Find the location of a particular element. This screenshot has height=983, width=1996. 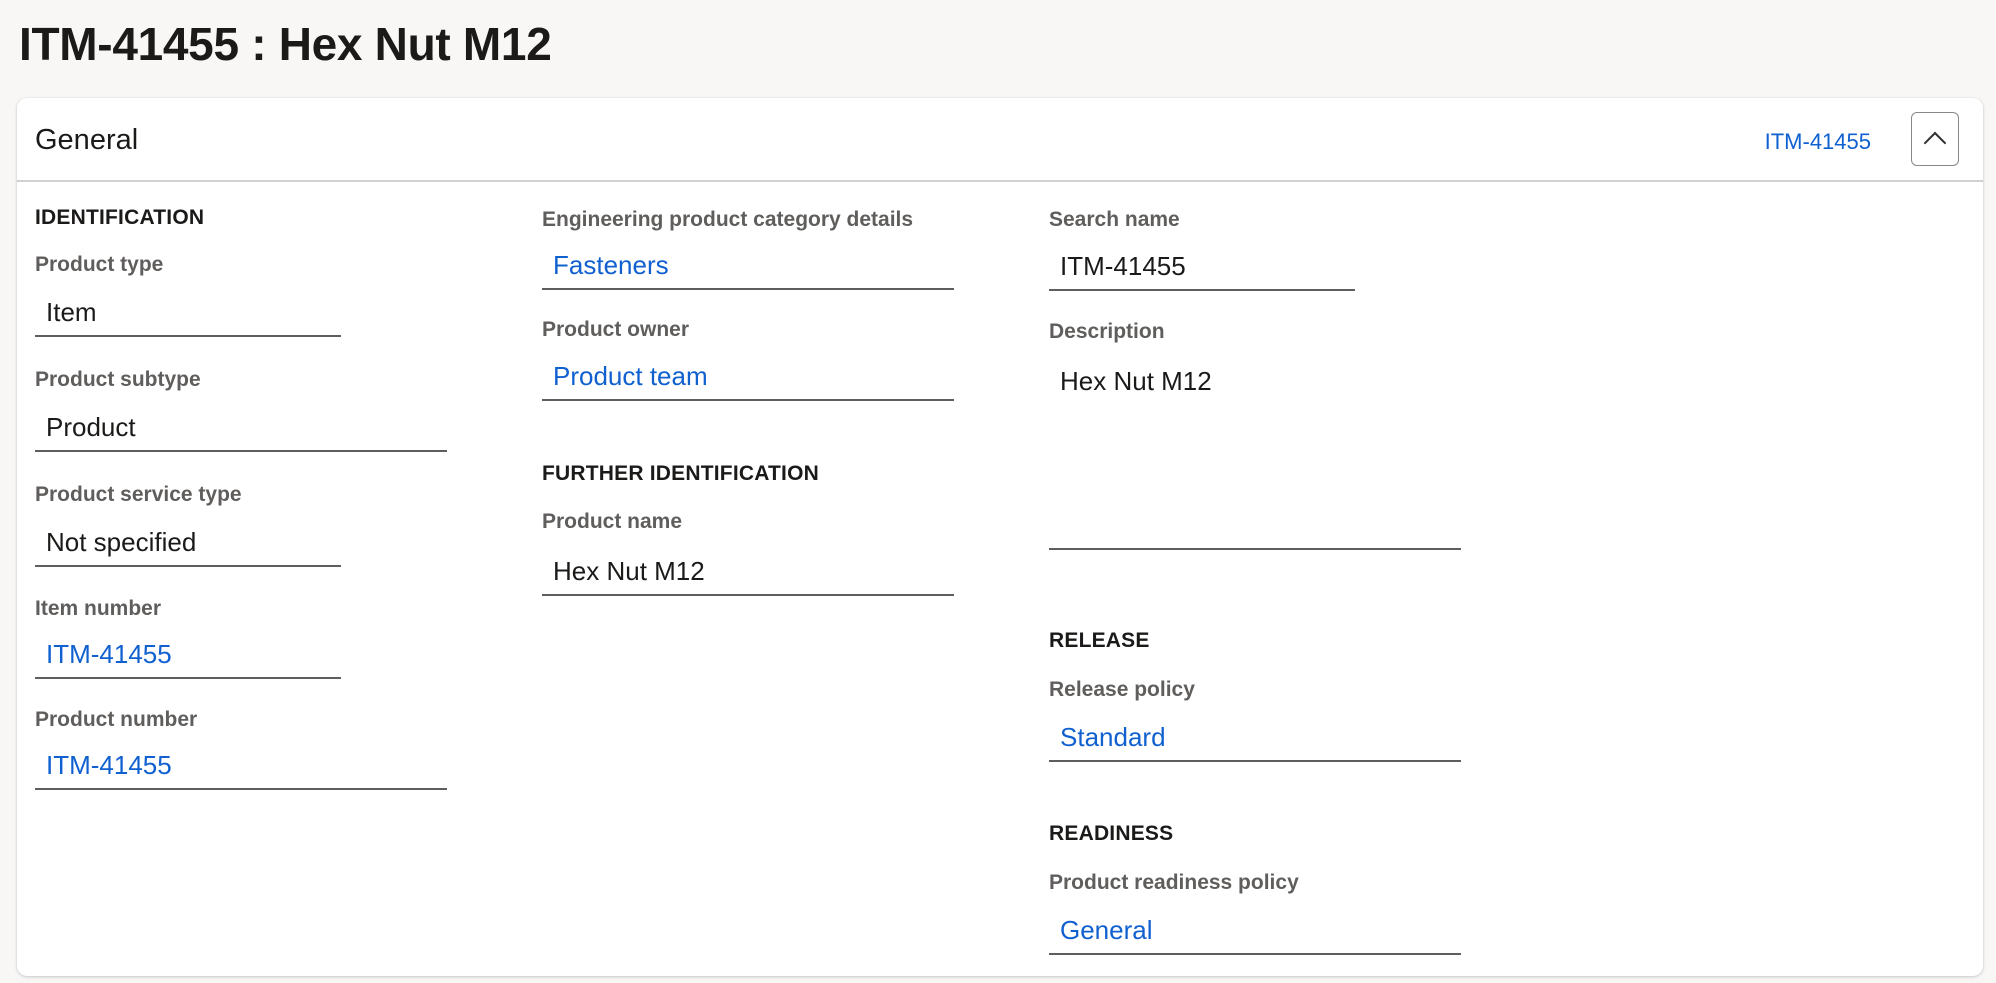

product-readiness-policy-link: General is located at coordinates (1255, 932).